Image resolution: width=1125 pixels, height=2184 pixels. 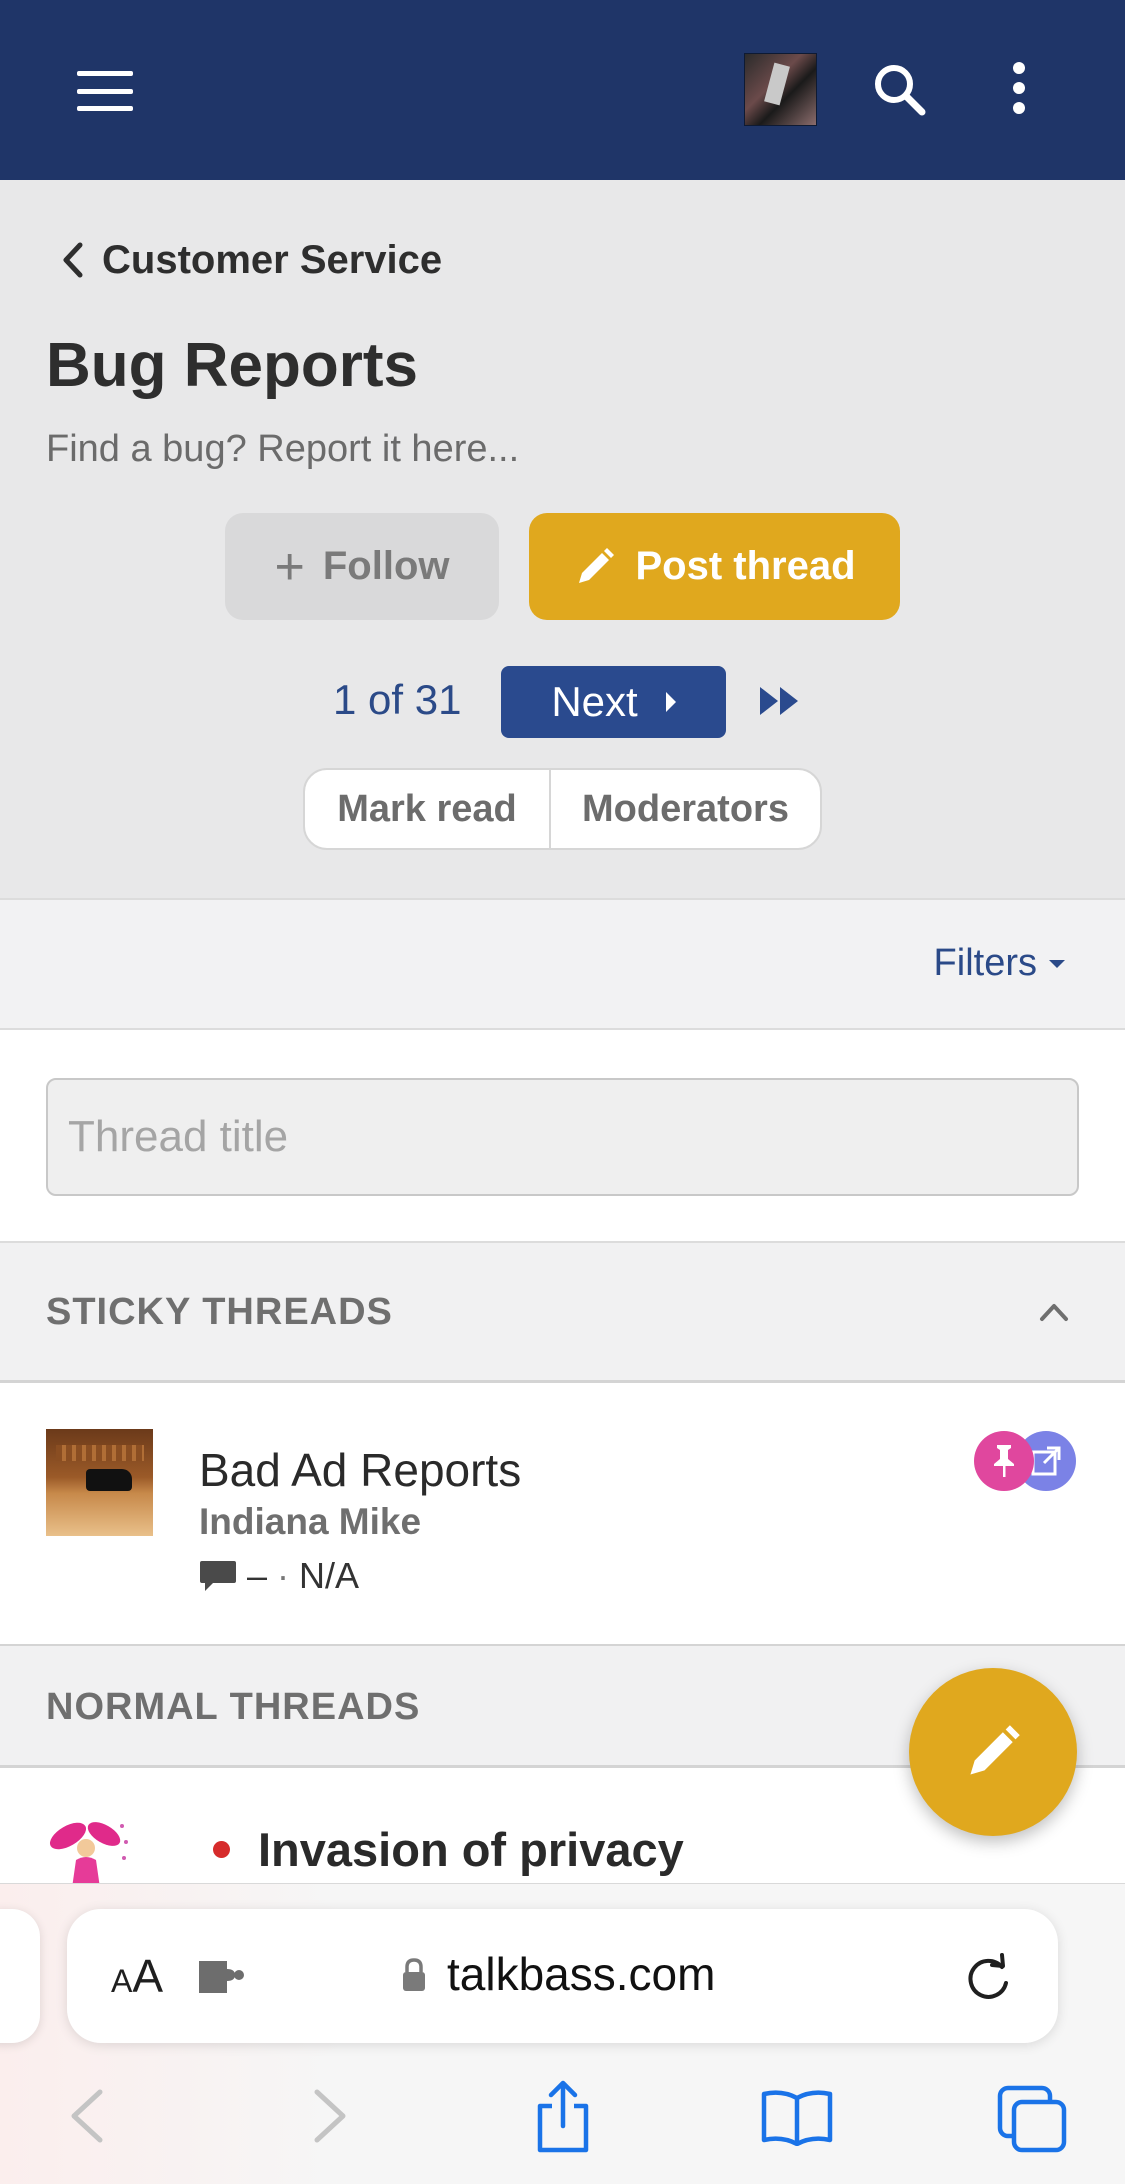 I want to click on tabs-icon, so click(x=1032, y=2119).